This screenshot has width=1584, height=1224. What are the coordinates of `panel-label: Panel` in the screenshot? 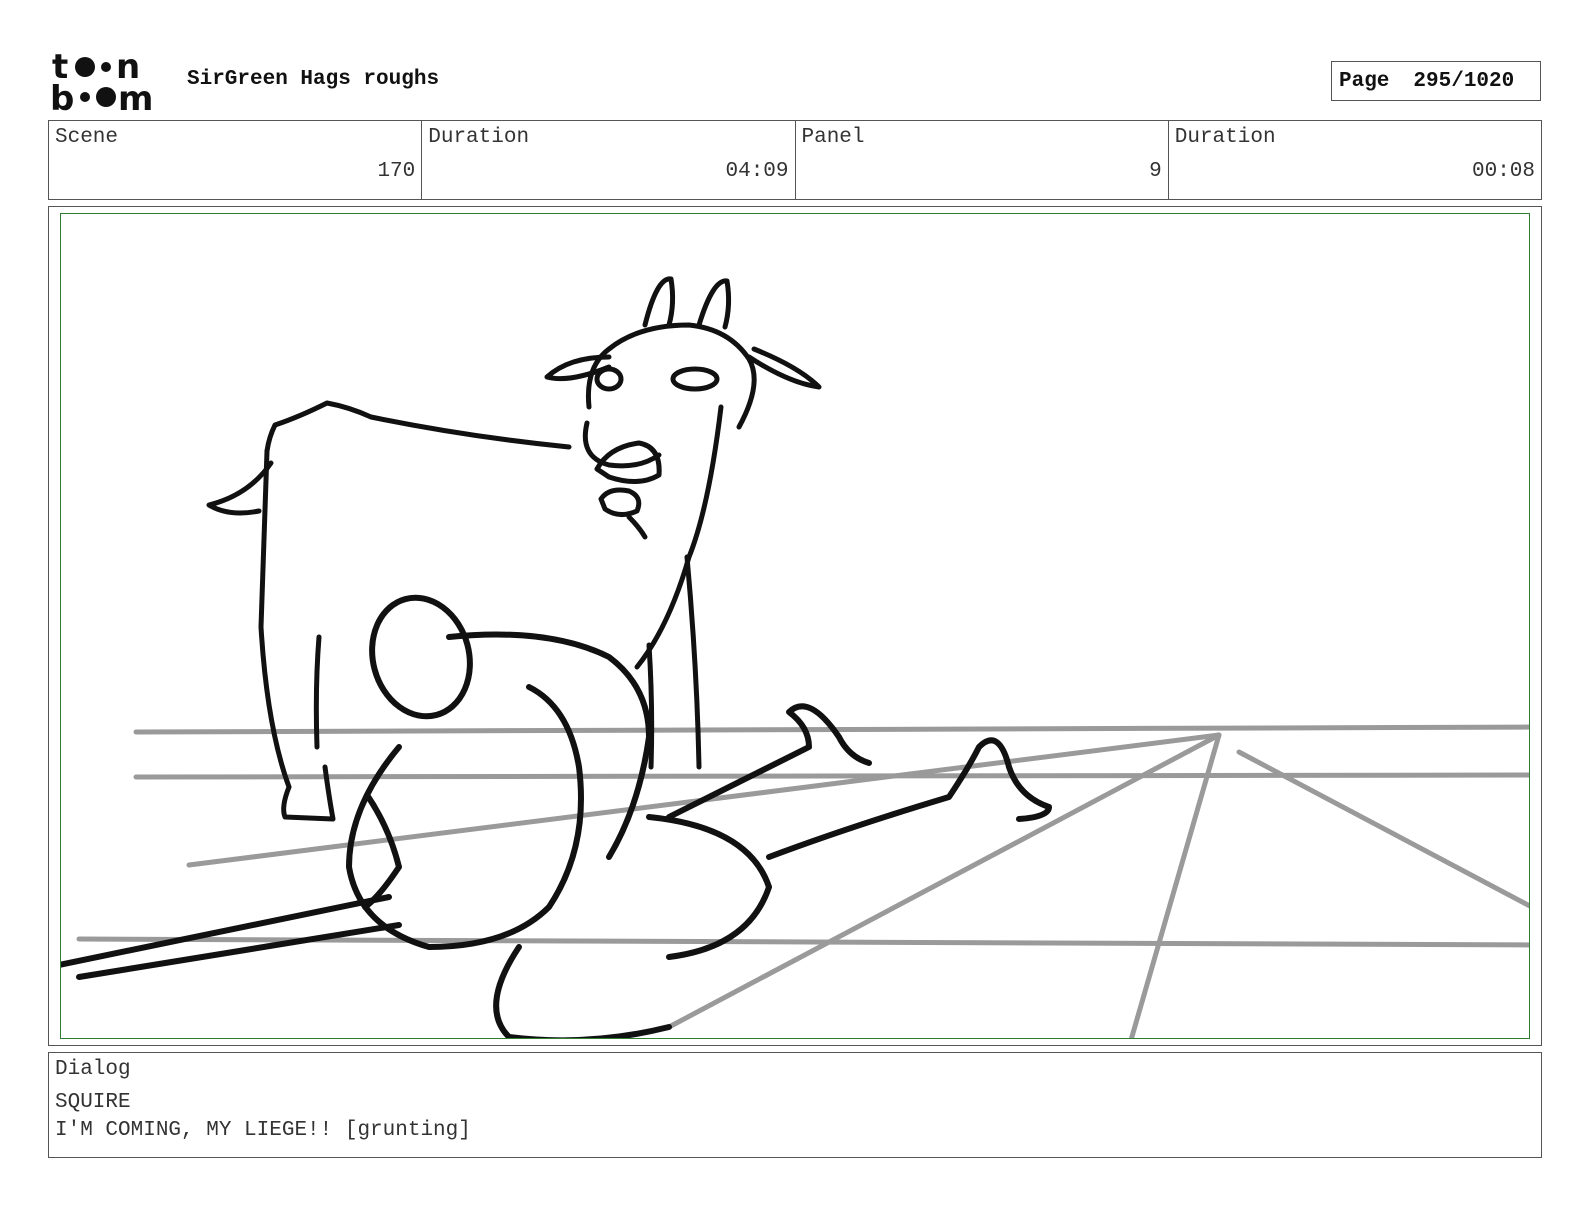 It's located at (833, 137).